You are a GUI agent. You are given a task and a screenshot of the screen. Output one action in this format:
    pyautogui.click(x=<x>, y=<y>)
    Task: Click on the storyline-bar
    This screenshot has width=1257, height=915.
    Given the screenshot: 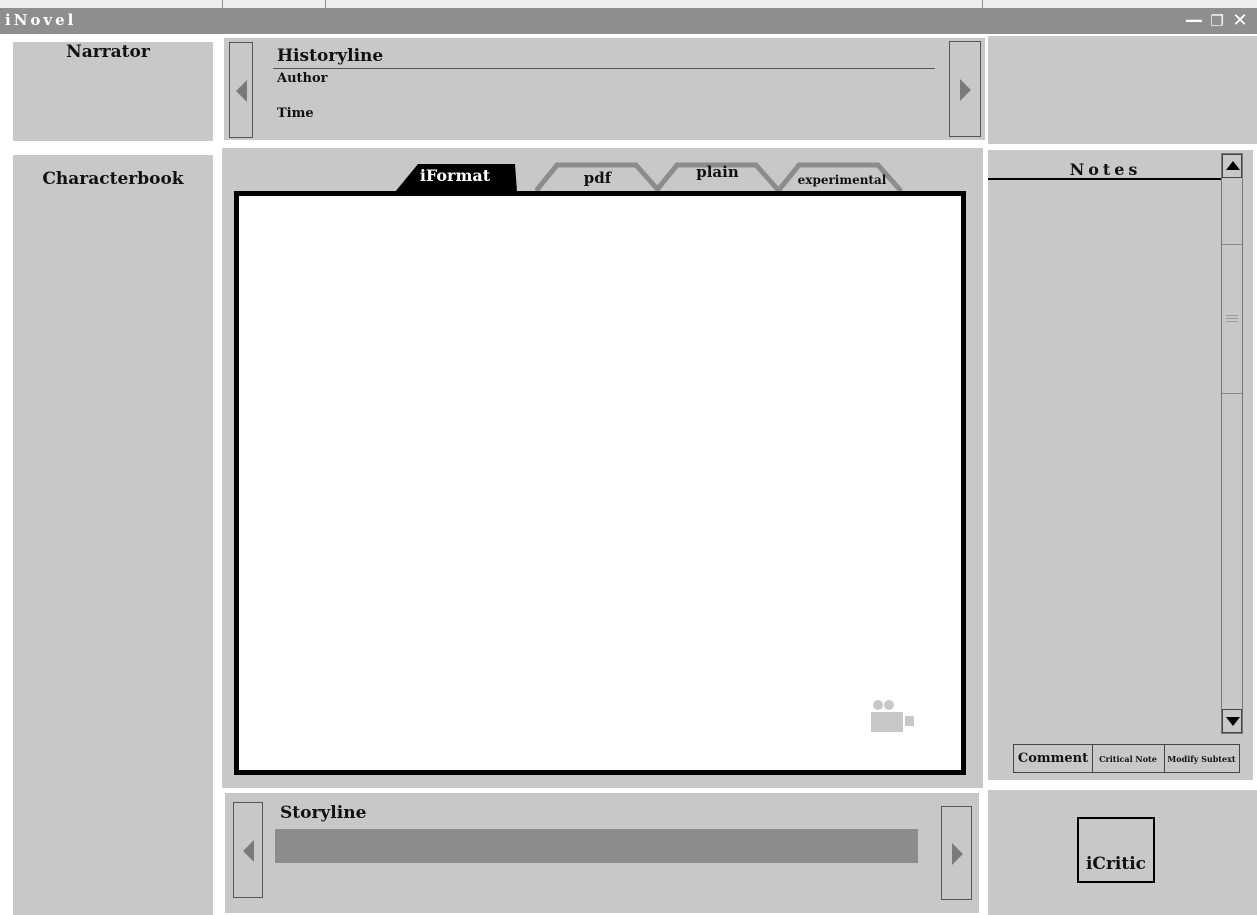 What is the action you would take?
    pyautogui.click(x=596, y=846)
    